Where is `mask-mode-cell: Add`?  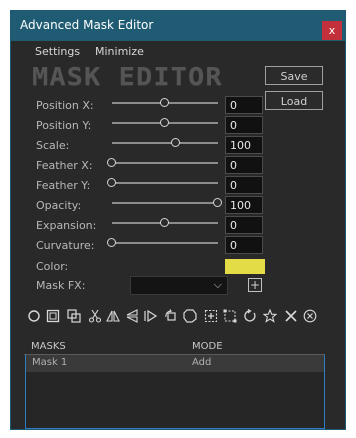
mask-mode-cell: Add is located at coordinates (201, 362).